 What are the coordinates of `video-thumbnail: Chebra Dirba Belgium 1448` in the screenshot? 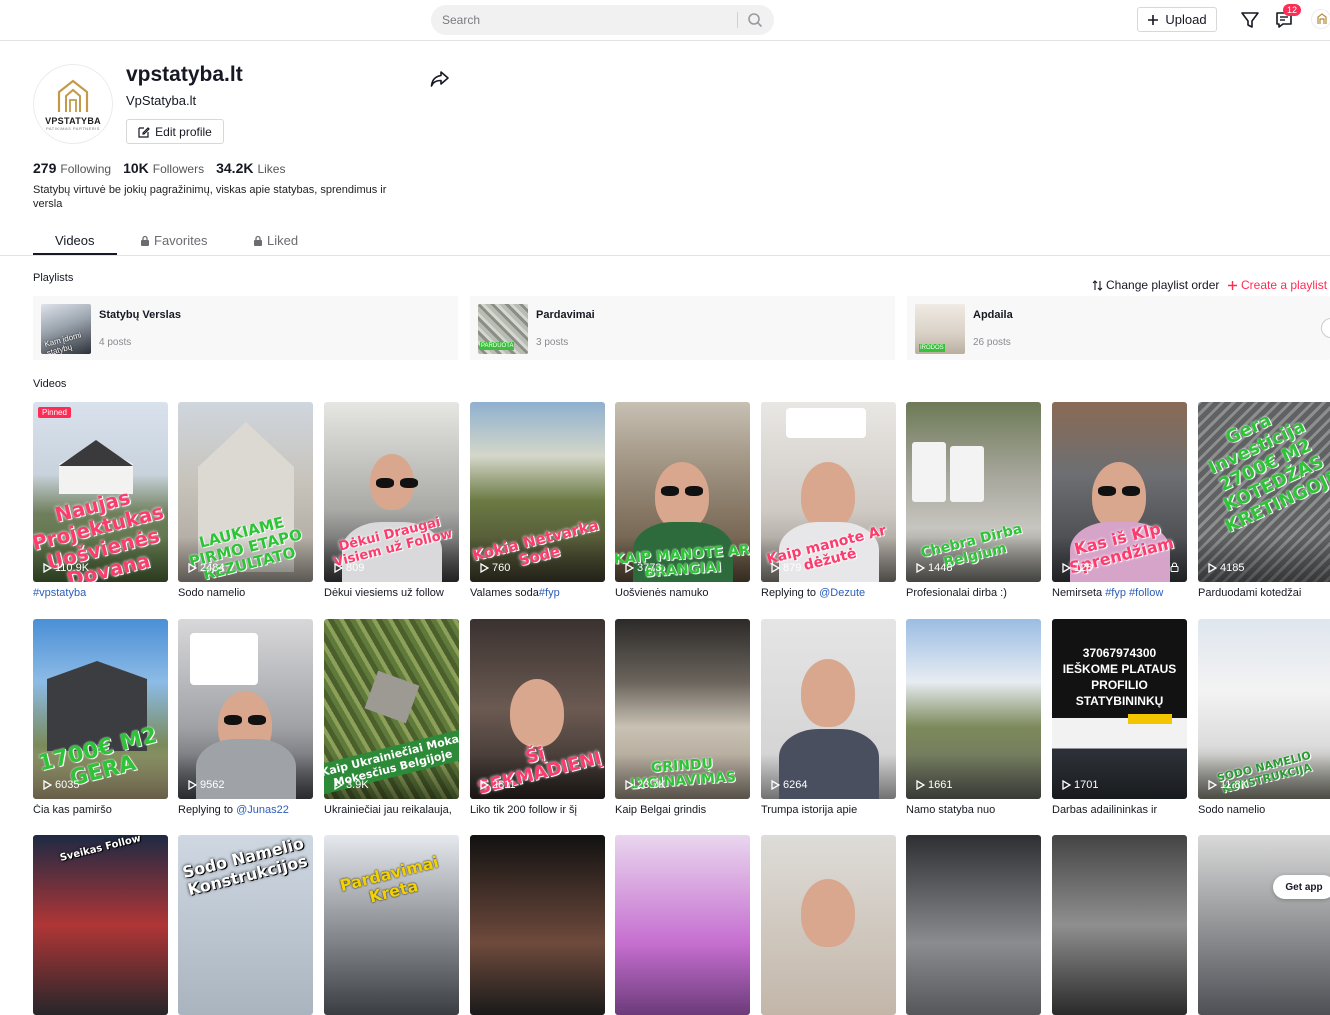 It's located at (973, 492).